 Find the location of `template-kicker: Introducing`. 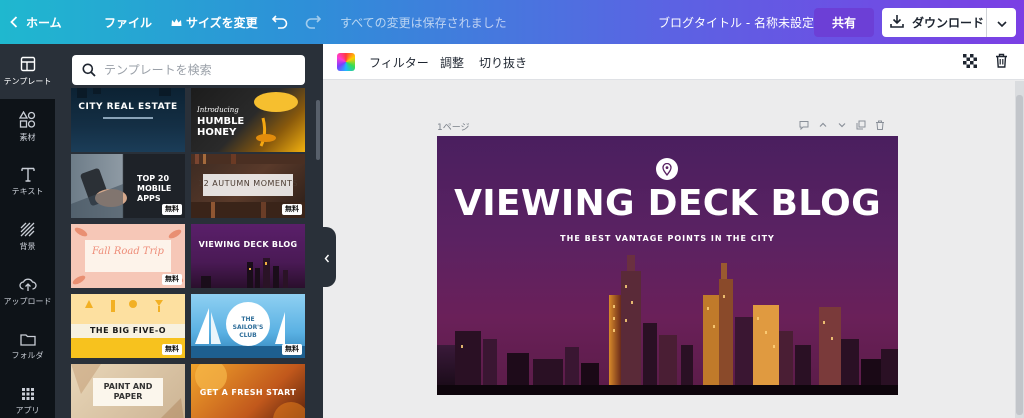

template-kicker: Introducing is located at coordinates (218, 110).